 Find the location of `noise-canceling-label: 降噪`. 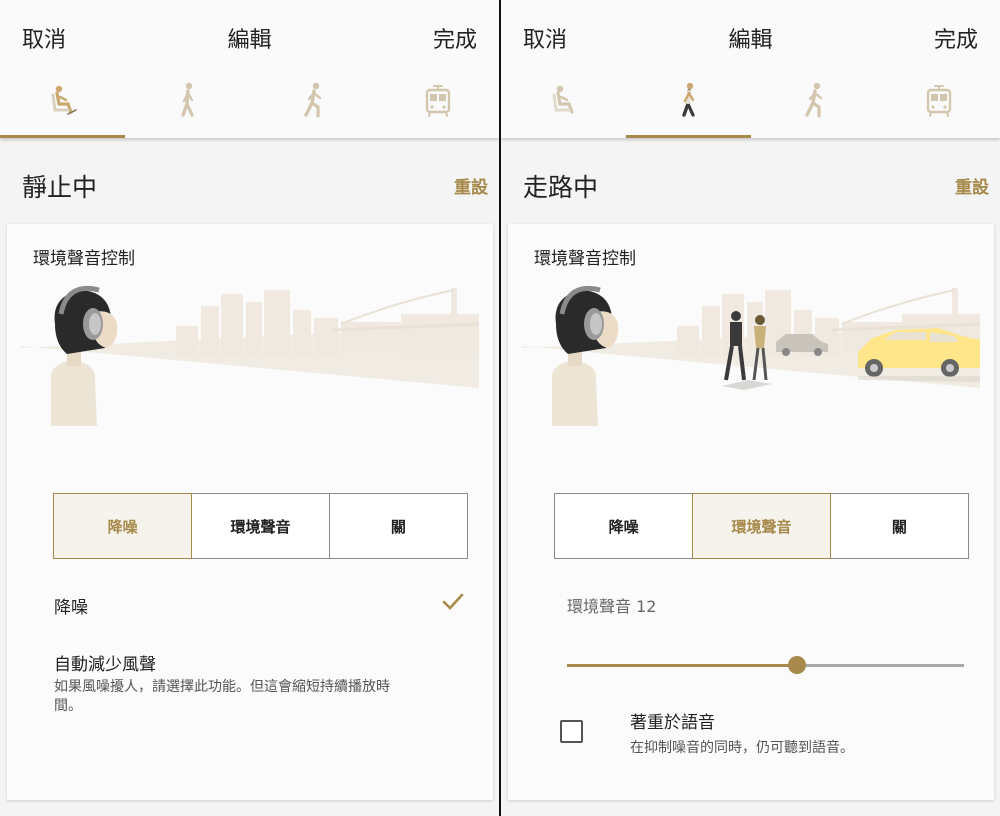

noise-canceling-label: 降噪 is located at coordinates (71, 608).